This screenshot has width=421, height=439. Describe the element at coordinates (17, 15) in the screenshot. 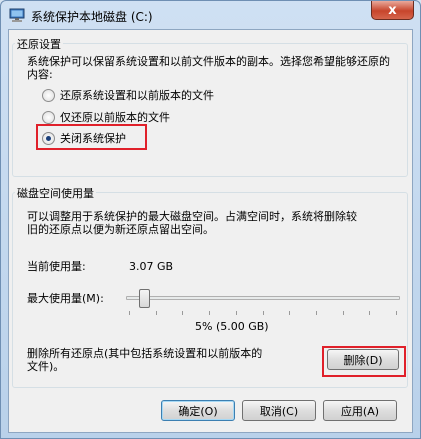

I see `computer-icon` at that location.